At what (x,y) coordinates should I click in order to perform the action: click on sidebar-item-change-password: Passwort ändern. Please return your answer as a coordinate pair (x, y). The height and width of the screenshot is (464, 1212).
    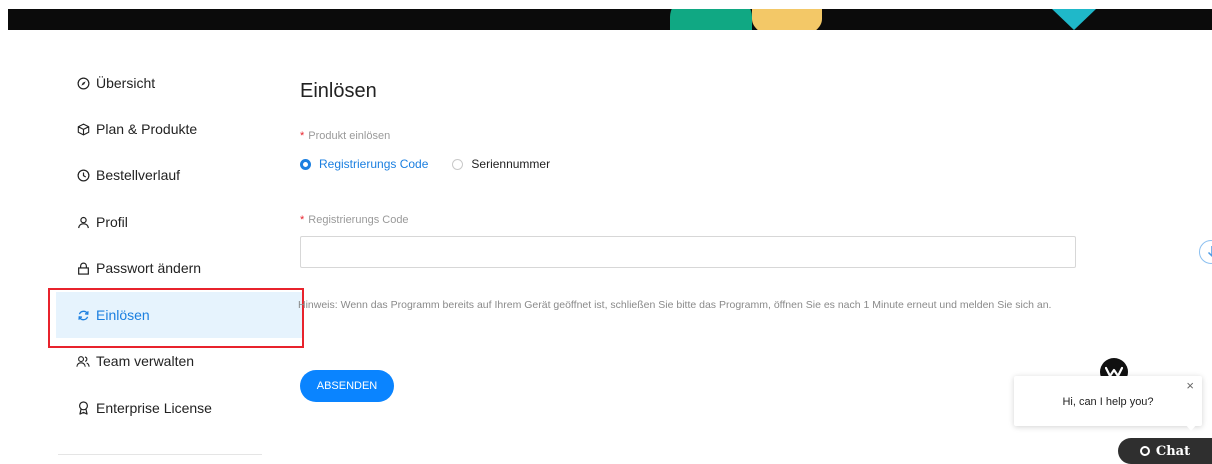
    Looking at the image, I should click on (180, 268).